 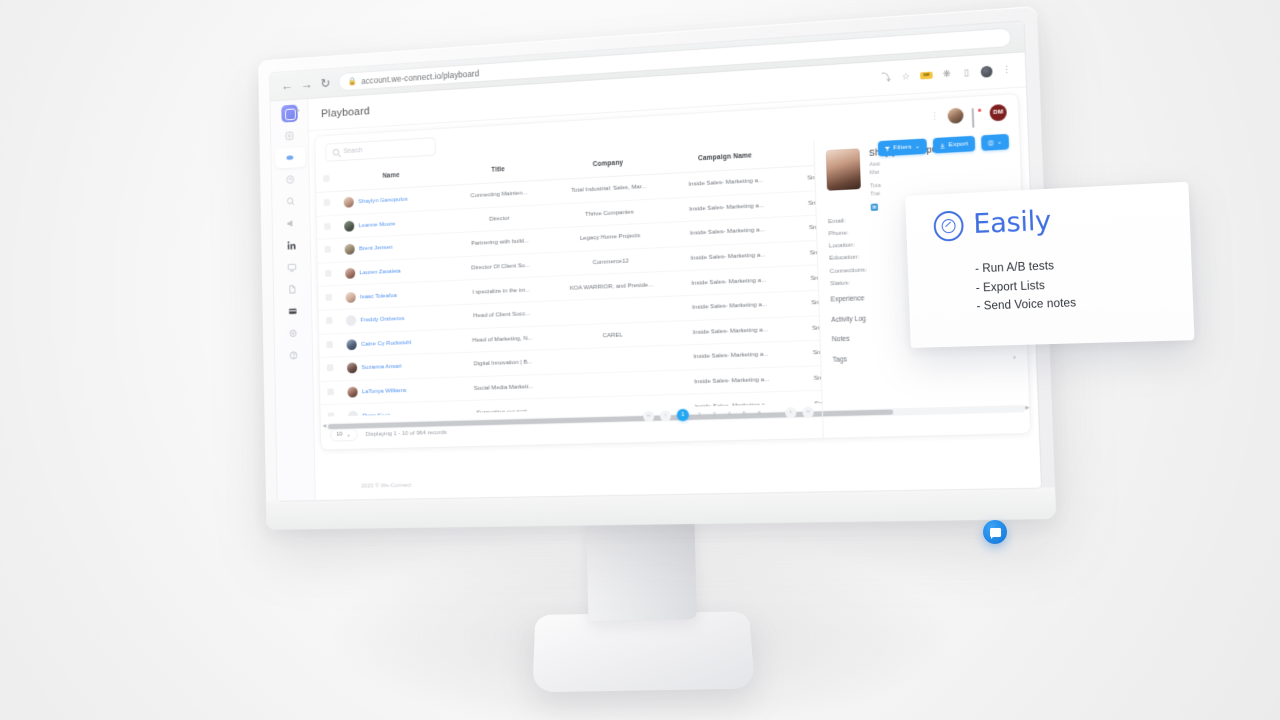 What do you see at coordinates (386, 343) in the screenshot?
I see `contact-name-link: Caine Cy Ruckstuhl` at bounding box center [386, 343].